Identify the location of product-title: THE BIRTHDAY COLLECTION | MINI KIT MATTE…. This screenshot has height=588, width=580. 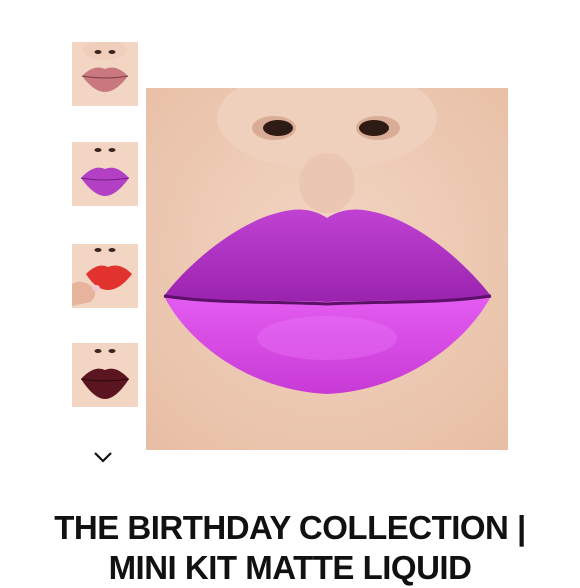
(290, 548).